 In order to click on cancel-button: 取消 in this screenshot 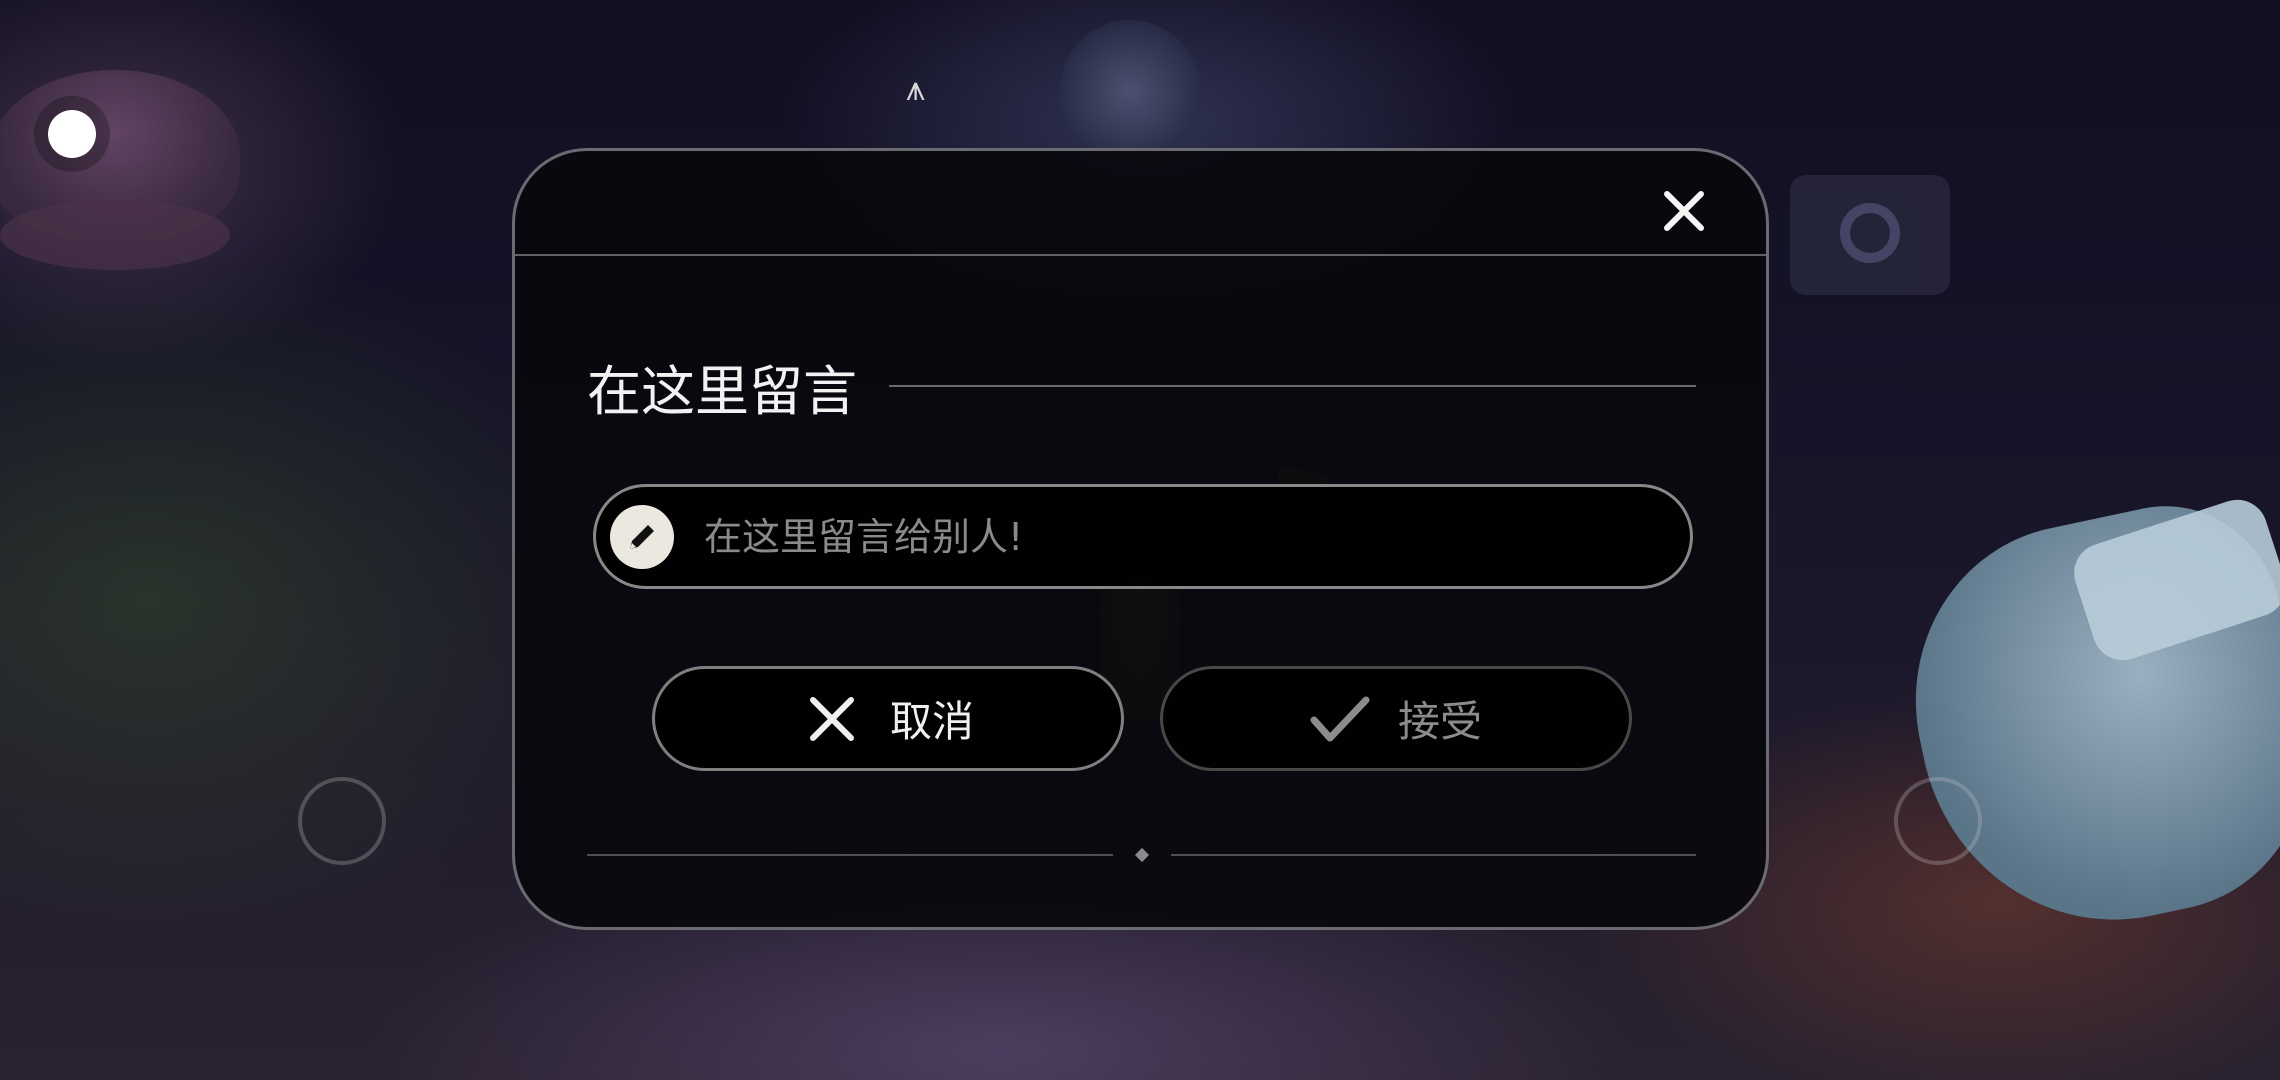, I will do `click(888, 718)`.